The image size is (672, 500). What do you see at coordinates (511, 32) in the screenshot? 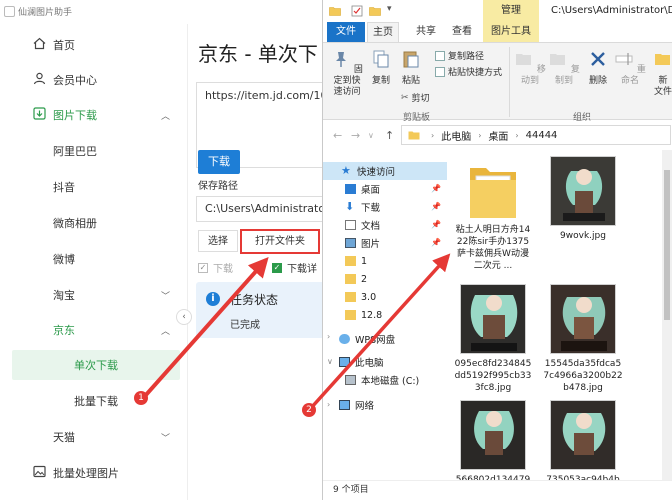
I see `tab-picture-tools: 图片工具` at bounding box center [511, 32].